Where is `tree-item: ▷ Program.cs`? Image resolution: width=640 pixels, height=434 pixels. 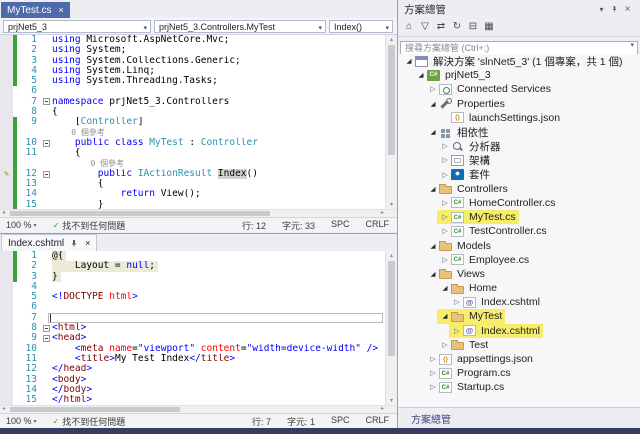
tree-item: ▷ Program.cs is located at coordinates (519, 373).